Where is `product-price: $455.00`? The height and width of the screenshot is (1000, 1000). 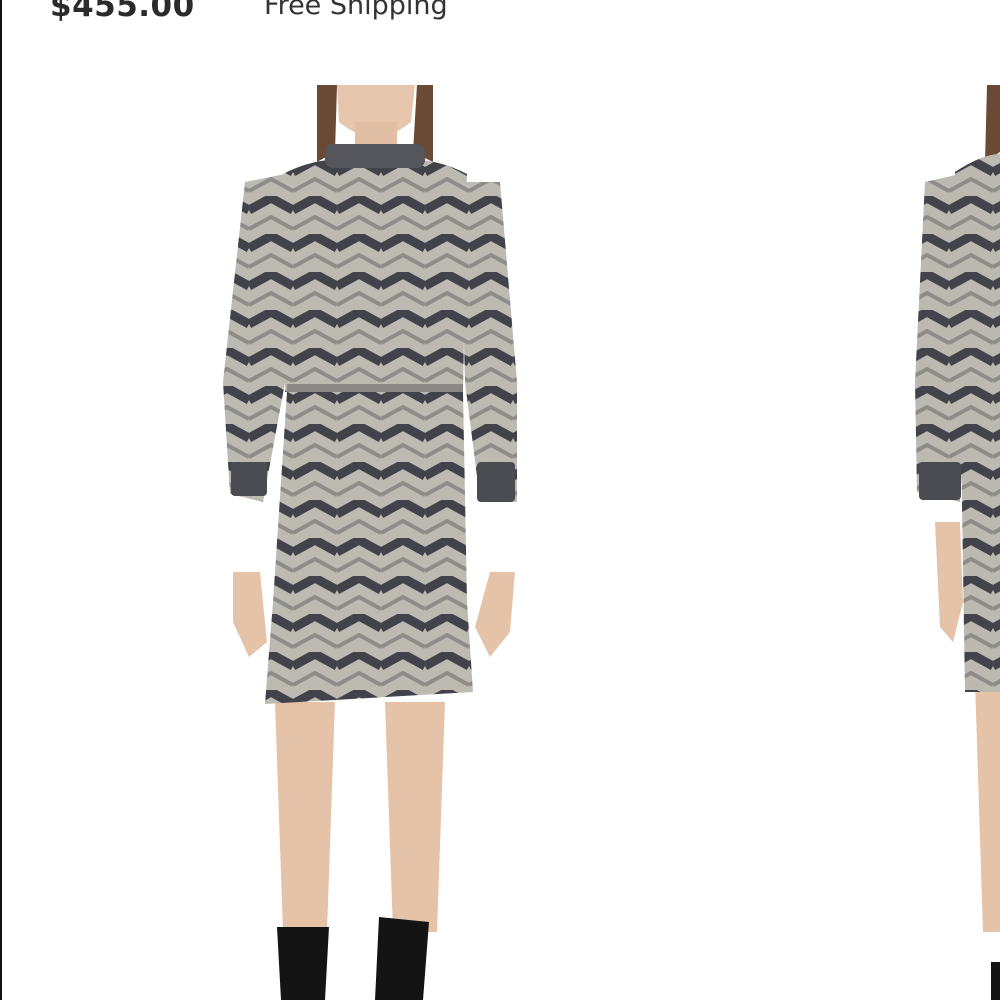
product-price: $455.00 is located at coordinates (122, 12).